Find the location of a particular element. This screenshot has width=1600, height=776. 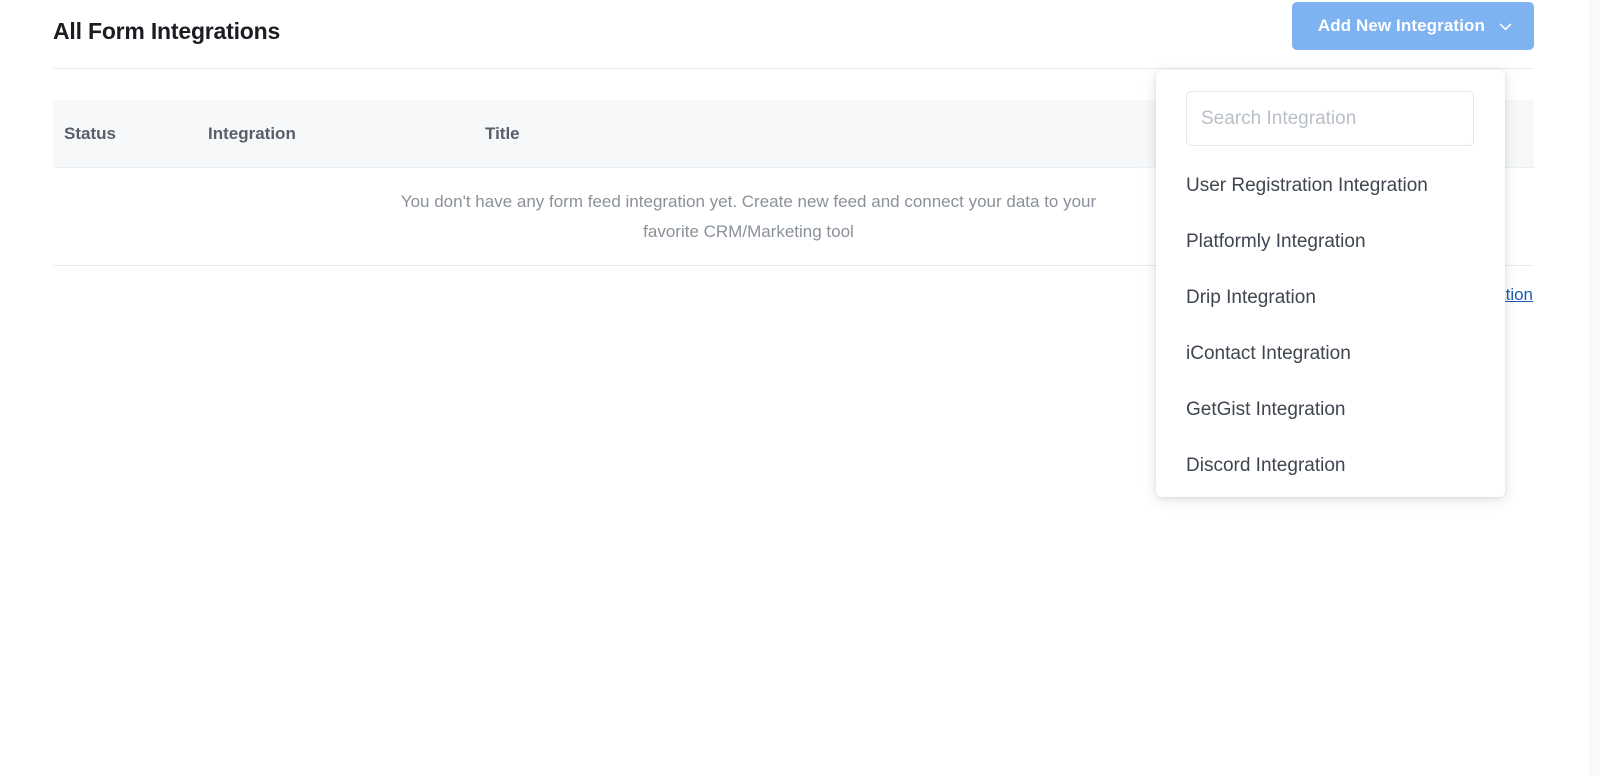

add-new-integration-button: Add New Integration is located at coordinates (1412, 26).